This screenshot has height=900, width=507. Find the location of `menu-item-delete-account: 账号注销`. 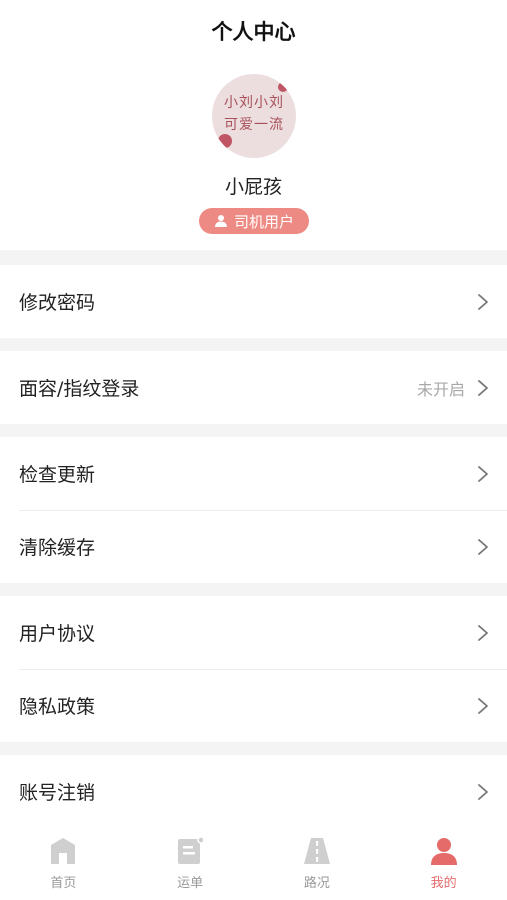

menu-item-delete-account: 账号注销 is located at coordinates (253, 791).